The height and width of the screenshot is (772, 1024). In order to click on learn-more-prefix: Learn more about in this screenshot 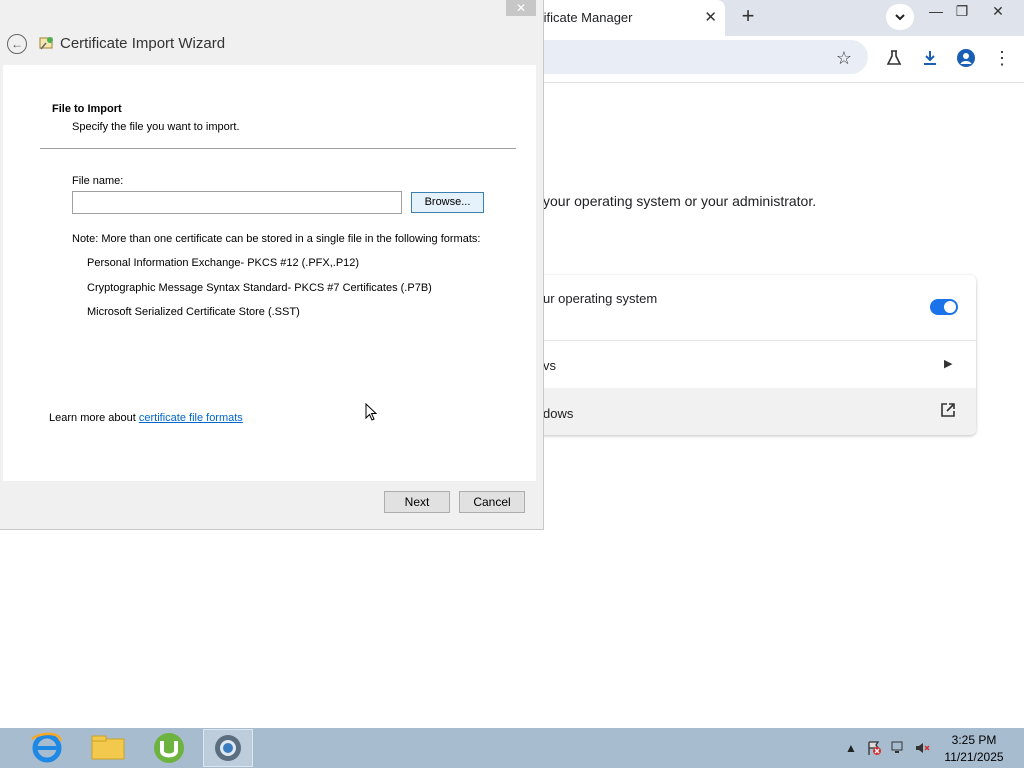, I will do `click(94, 418)`.